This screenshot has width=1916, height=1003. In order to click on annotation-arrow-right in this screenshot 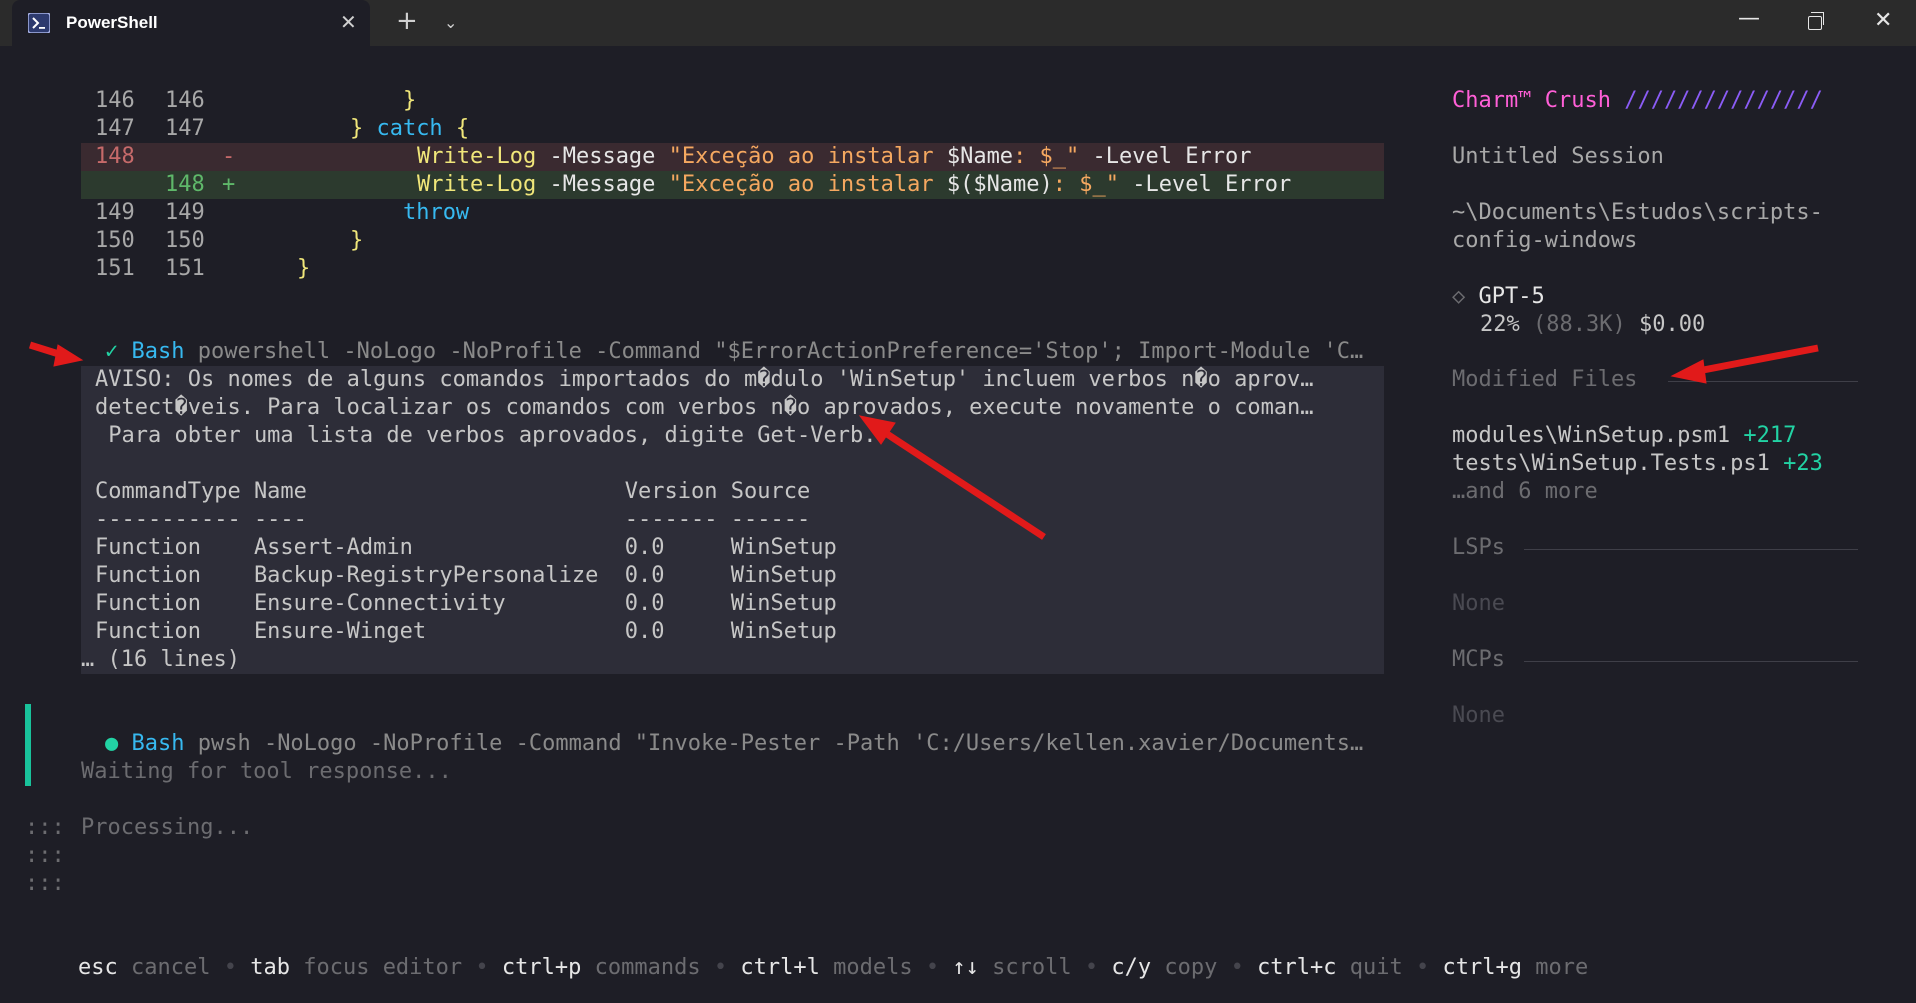, I will do `click(1744, 364)`.